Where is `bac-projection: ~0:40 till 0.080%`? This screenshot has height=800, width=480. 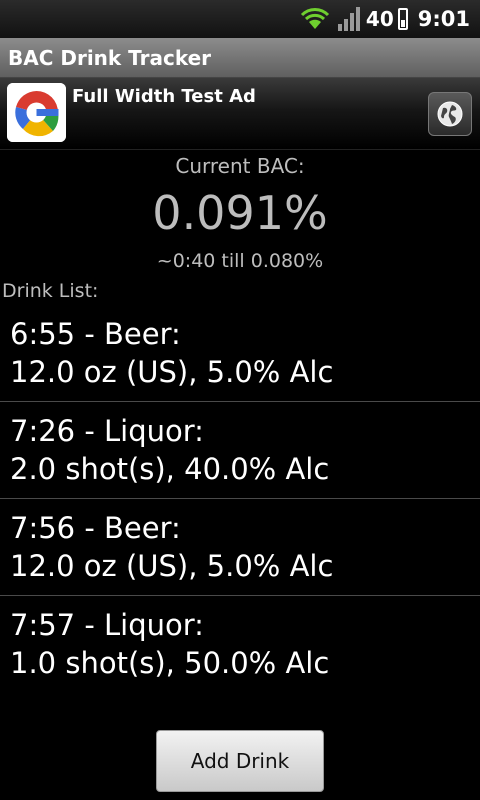 bac-projection: ~0:40 till 0.080% is located at coordinates (240, 261).